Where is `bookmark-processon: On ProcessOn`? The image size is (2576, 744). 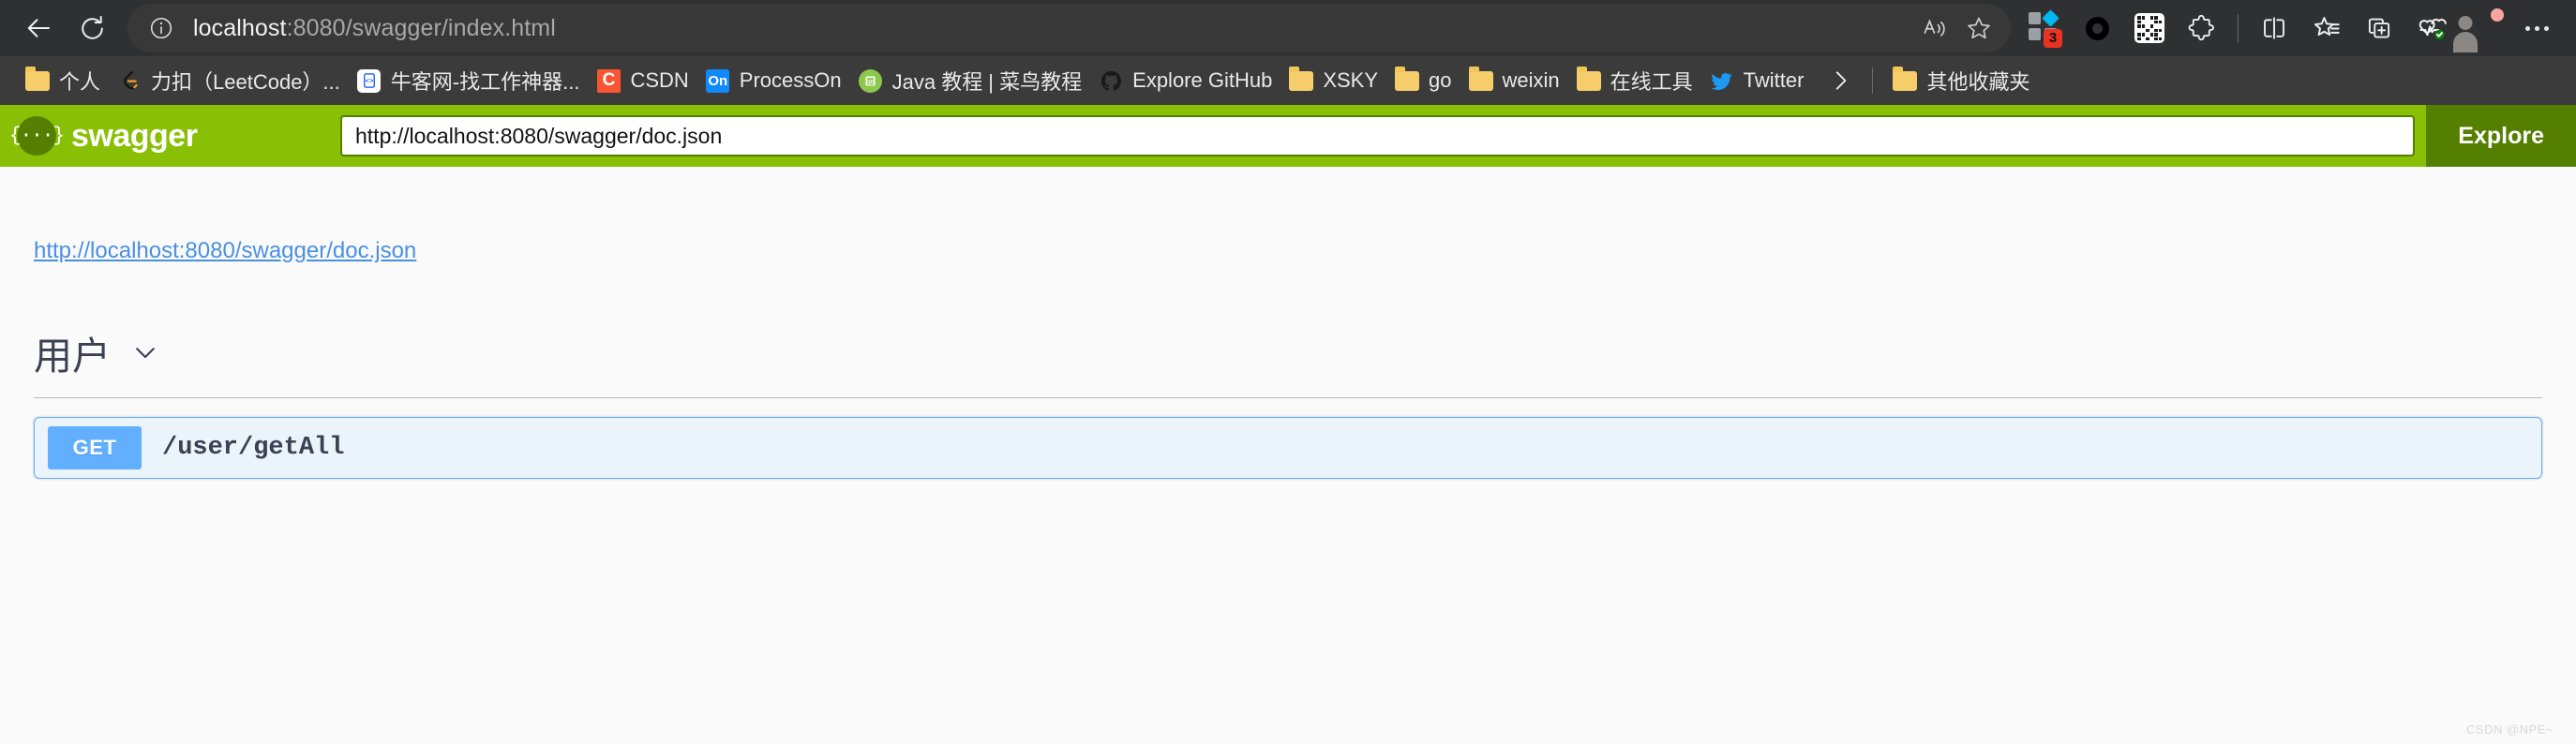
bookmark-processon: On ProcessOn is located at coordinates (774, 80).